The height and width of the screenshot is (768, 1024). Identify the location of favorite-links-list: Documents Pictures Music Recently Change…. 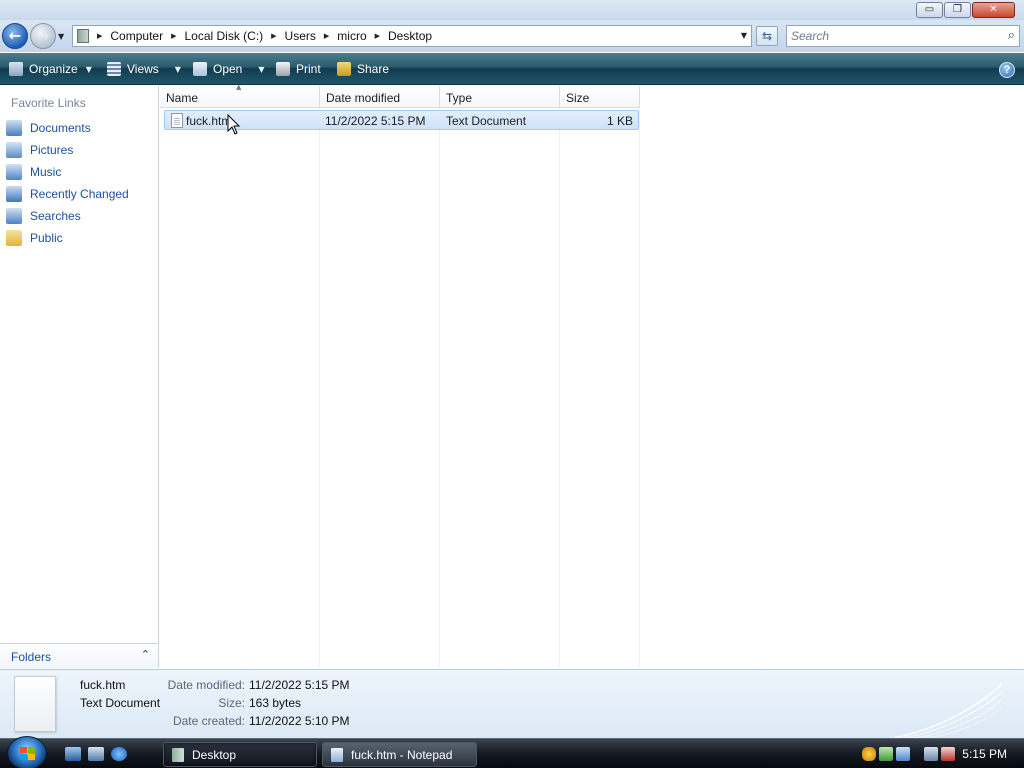
(67, 183).